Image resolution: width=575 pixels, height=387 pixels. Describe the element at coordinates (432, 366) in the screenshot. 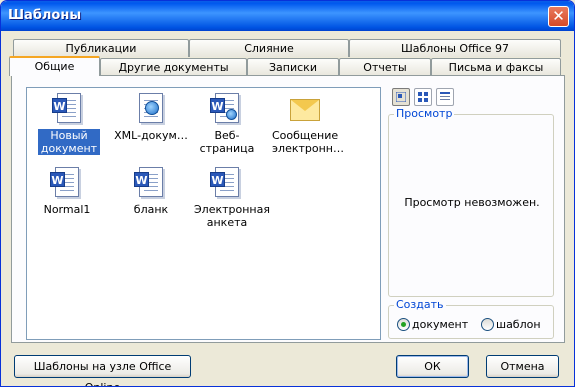

I see `ok-button: ОК` at that location.